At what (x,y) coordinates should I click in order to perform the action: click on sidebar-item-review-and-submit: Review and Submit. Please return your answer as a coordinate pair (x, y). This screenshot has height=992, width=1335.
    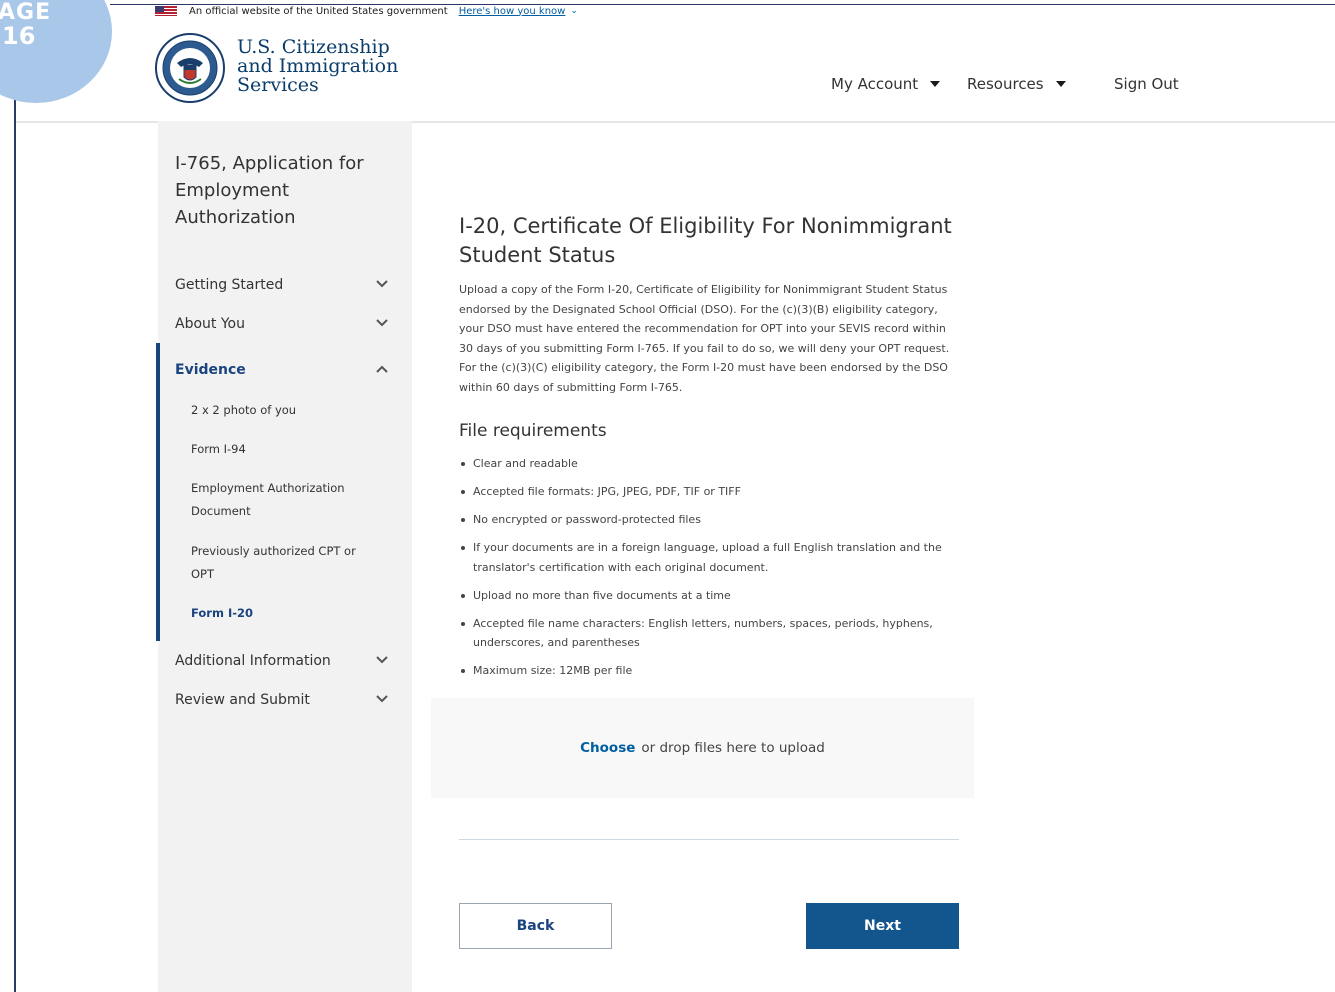
    Looking at the image, I should click on (285, 700).